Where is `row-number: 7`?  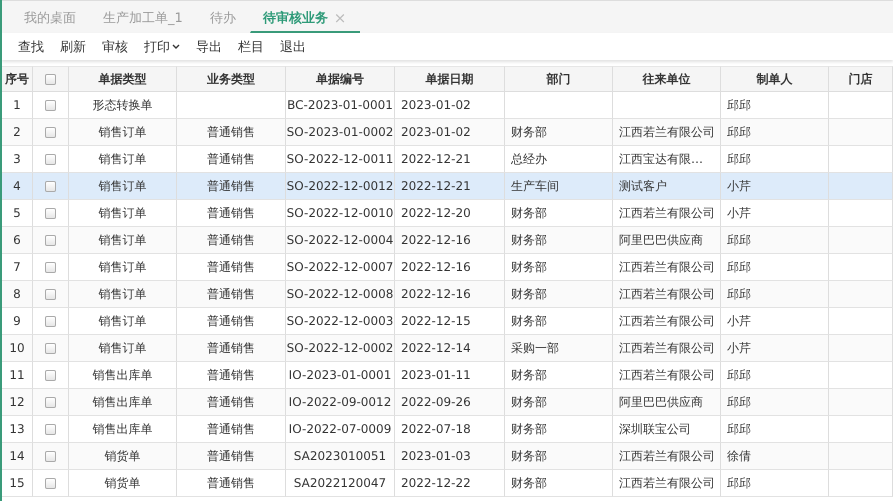 row-number: 7 is located at coordinates (17, 267).